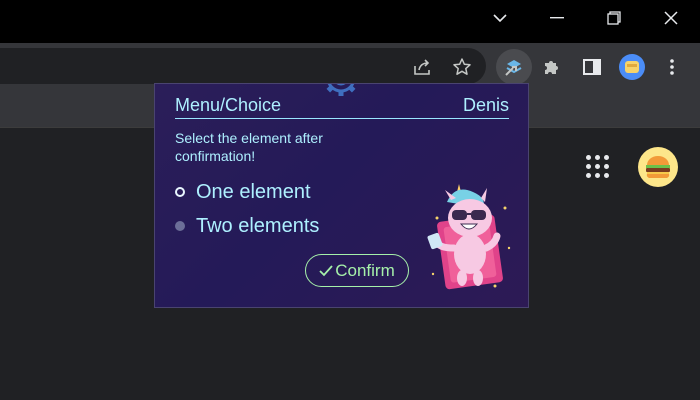  What do you see at coordinates (598, 167) in the screenshot?
I see `apps-grid-icon` at bounding box center [598, 167].